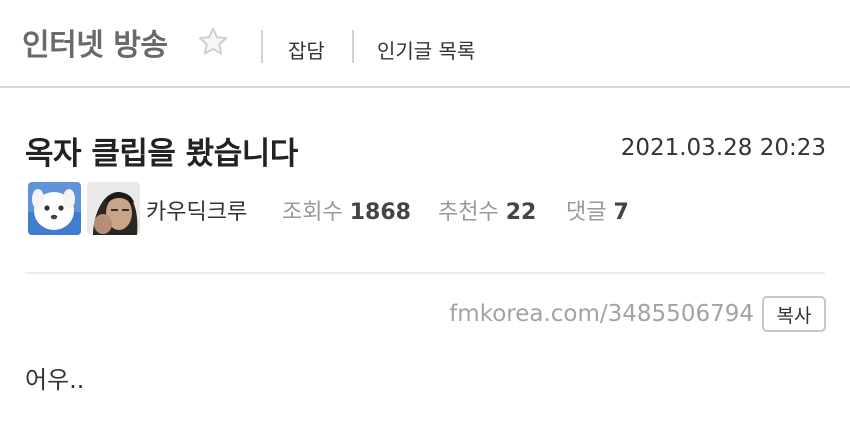 Image resolution: width=850 pixels, height=421 pixels. I want to click on post-url: fmkorea.com/3485506794, so click(601, 314).